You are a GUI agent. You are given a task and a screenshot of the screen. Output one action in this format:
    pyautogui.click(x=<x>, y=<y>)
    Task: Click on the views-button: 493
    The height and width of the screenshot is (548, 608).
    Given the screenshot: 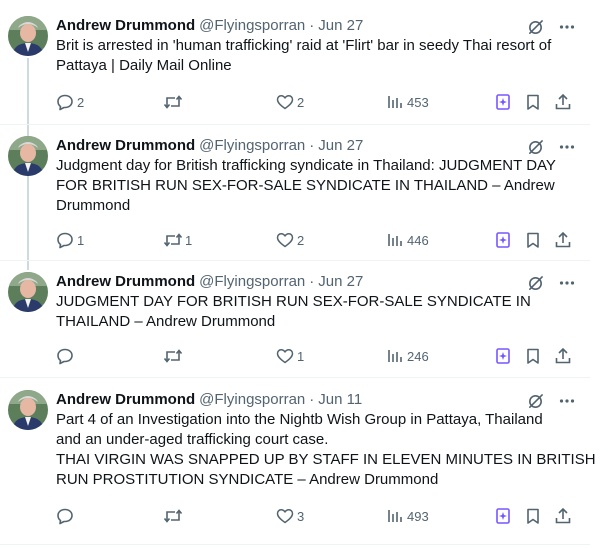 What is the action you would take?
    pyautogui.click(x=407, y=516)
    